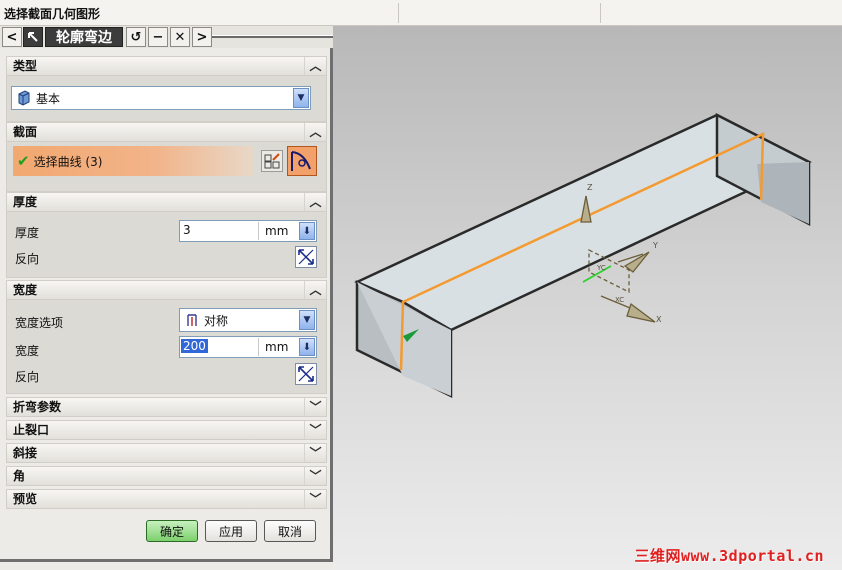 This screenshot has width=842, height=570. Describe the element at coordinates (25, 66) in the screenshot. I see `type-group-label: 类型` at that location.